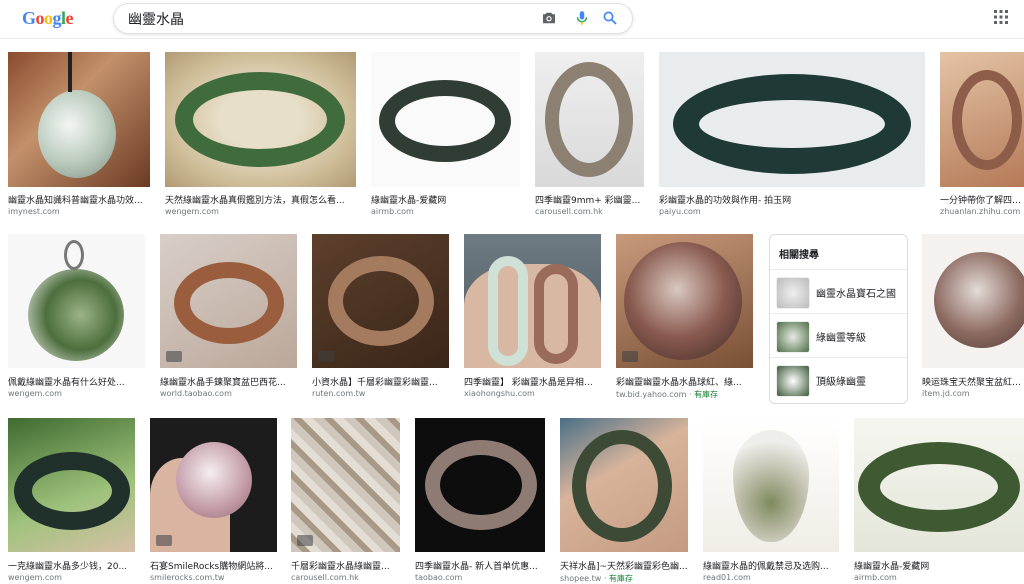 The height and width of the screenshot is (584, 1024). What do you see at coordinates (339, 393) in the screenshot?
I see `result-source: ruten.com.tw` at bounding box center [339, 393].